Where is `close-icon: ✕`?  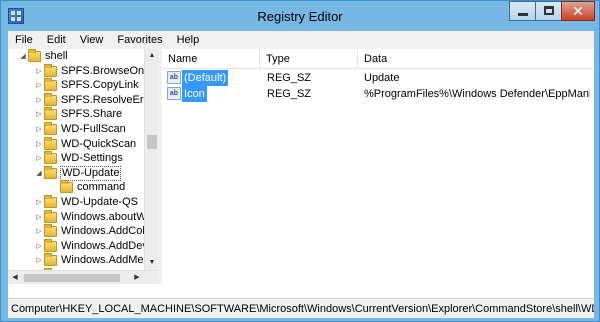 close-icon: ✕ is located at coordinates (578, 11).